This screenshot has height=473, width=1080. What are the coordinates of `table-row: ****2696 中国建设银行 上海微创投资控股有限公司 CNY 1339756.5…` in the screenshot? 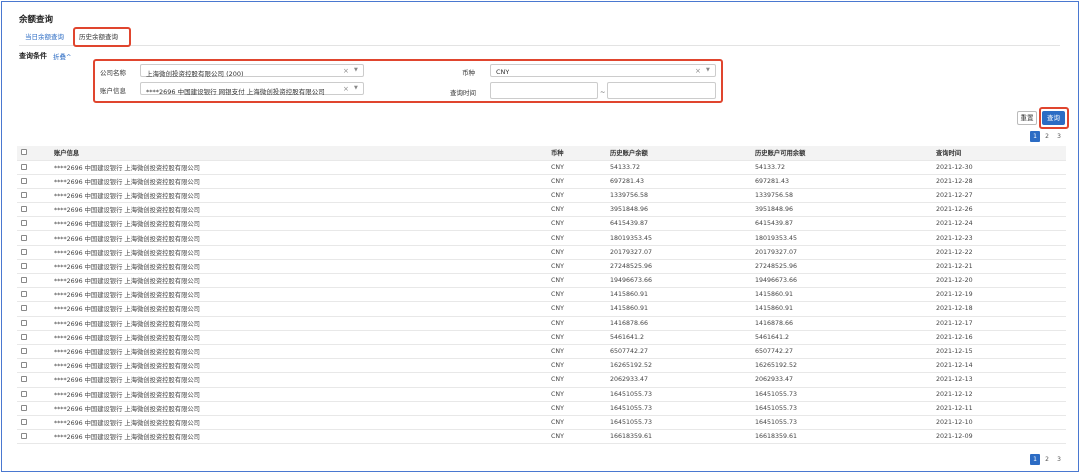 It's located at (541, 196).